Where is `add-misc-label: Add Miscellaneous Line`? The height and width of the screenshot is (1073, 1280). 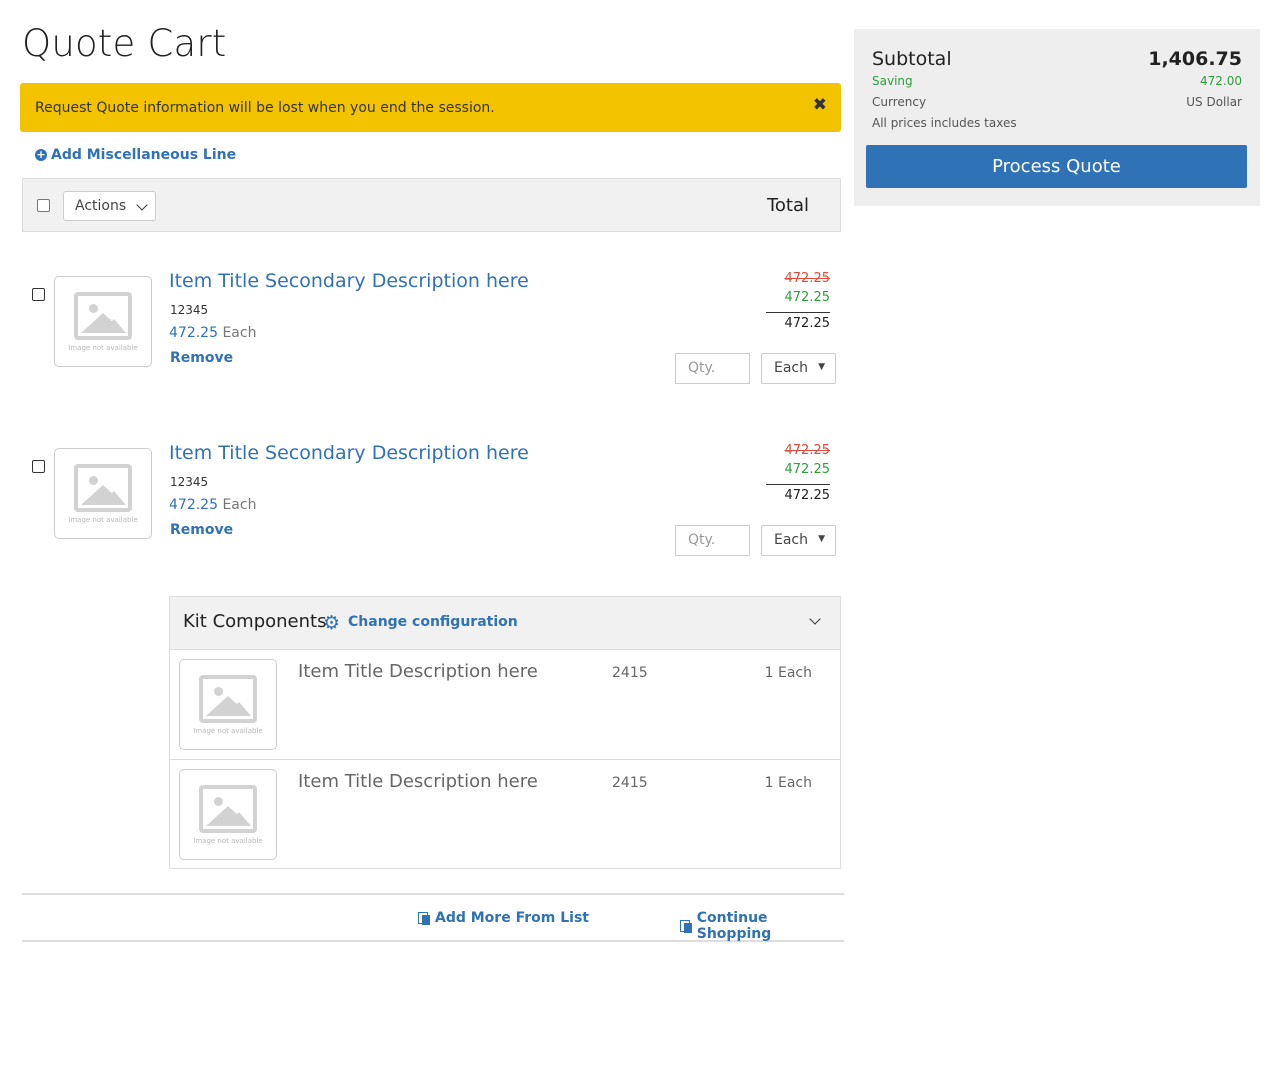 add-misc-label: Add Miscellaneous Line is located at coordinates (144, 155).